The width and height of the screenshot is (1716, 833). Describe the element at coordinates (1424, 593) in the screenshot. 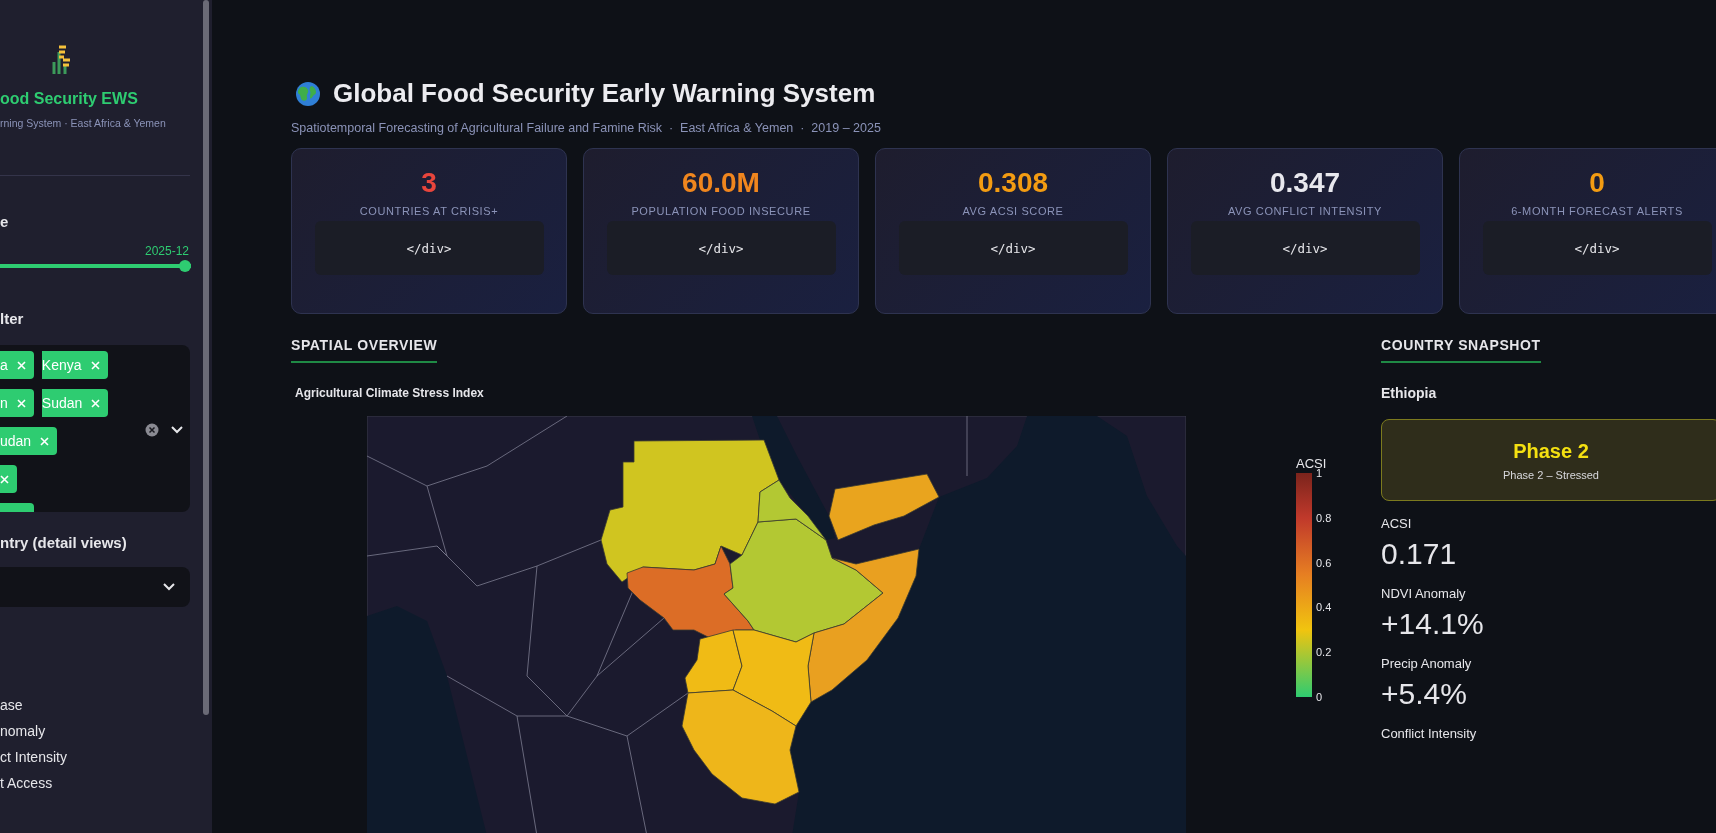

I see `metric-label: NDVI Anomaly` at that location.